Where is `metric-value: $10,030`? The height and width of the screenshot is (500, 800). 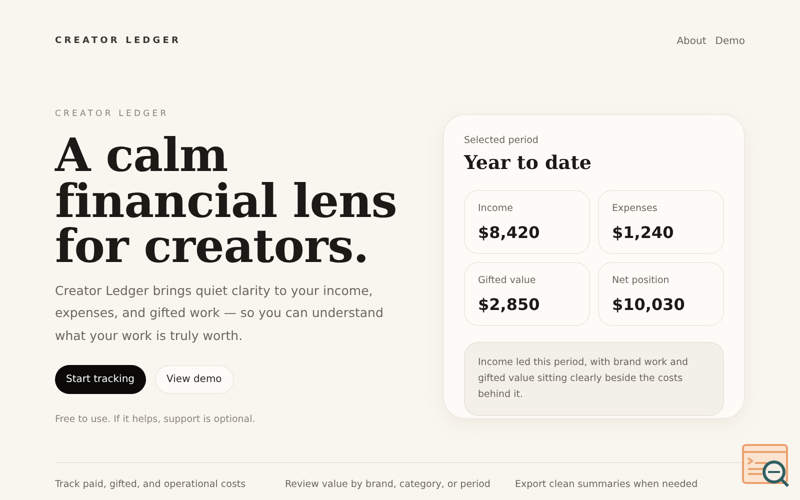 metric-value: $10,030 is located at coordinates (649, 304).